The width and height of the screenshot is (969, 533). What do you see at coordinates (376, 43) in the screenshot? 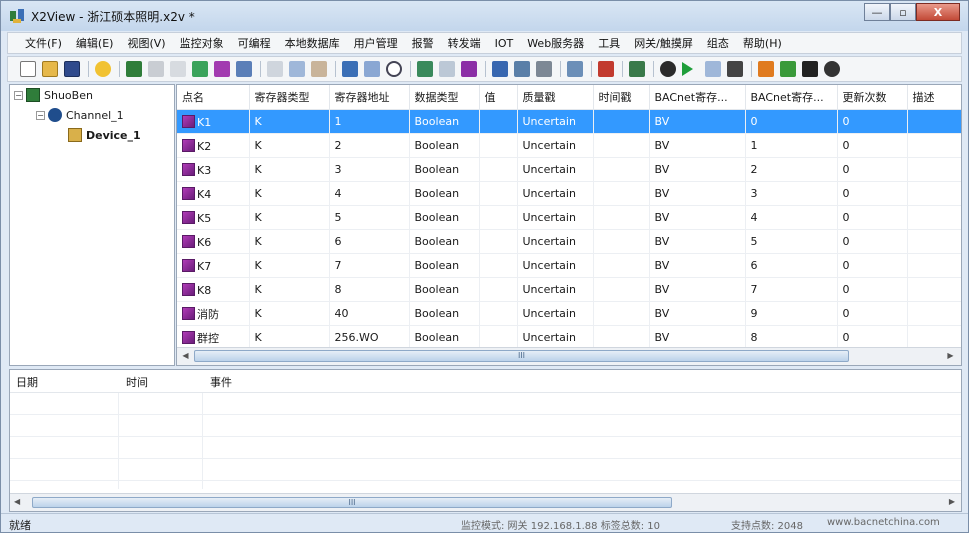
I see `menu-user-management: 用户管理` at bounding box center [376, 43].